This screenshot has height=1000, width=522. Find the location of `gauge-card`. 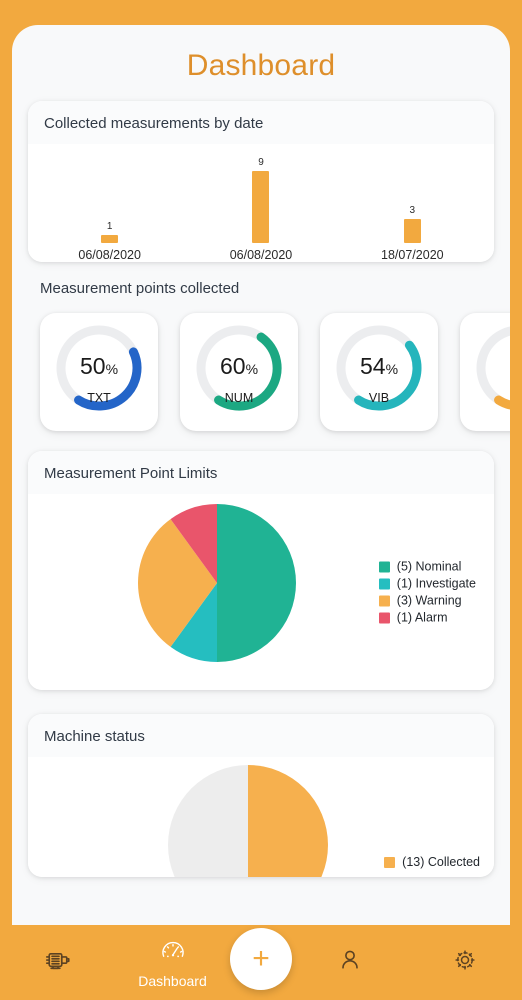

gauge-card is located at coordinates (485, 372).